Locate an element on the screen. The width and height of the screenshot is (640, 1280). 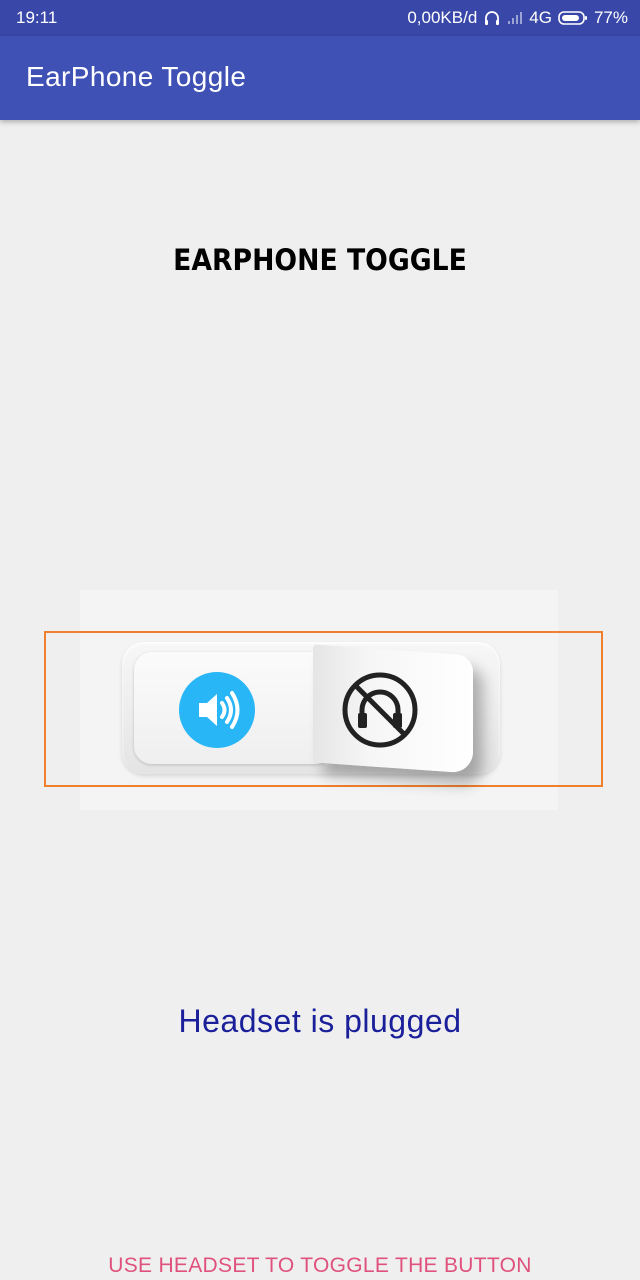
app-title: EarPhone Toggle is located at coordinates (136, 76).